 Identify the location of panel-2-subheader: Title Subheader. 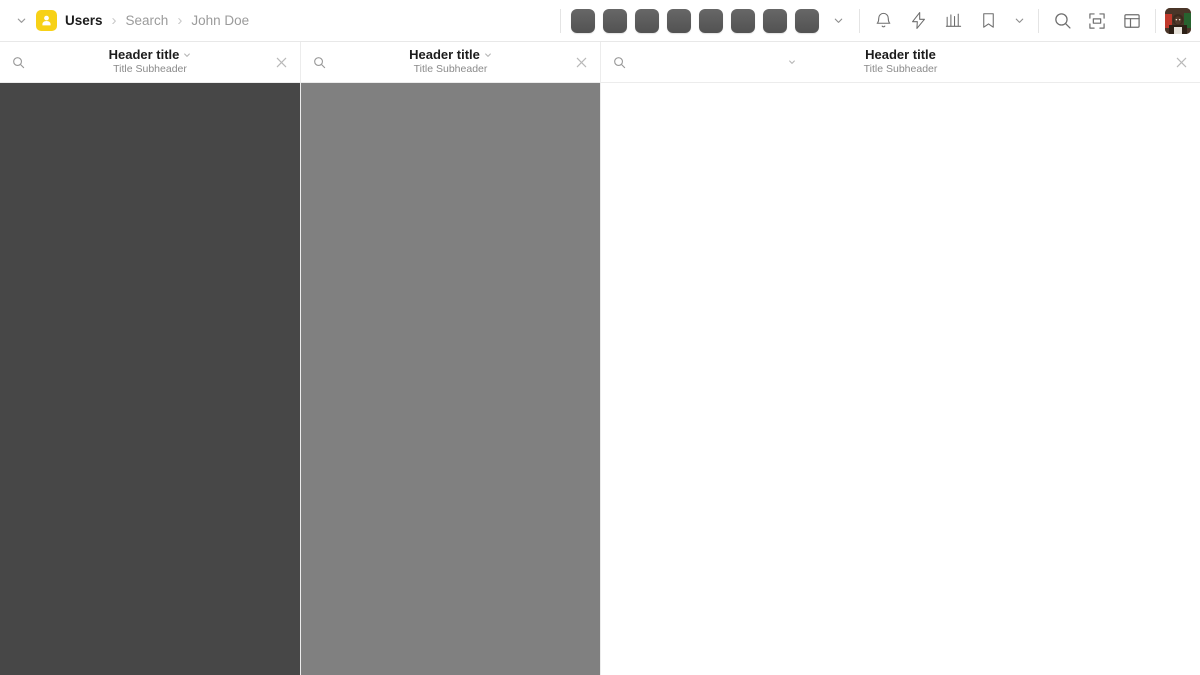
(450, 69).